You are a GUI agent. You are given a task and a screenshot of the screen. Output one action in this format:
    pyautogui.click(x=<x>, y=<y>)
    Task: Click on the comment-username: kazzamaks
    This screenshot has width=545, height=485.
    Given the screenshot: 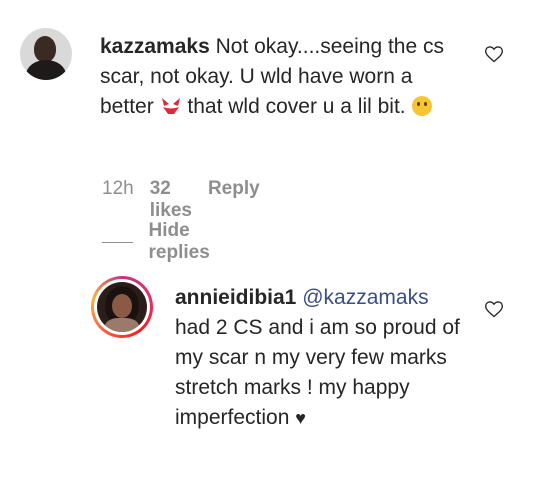 What is the action you would take?
    pyautogui.click(x=155, y=46)
    